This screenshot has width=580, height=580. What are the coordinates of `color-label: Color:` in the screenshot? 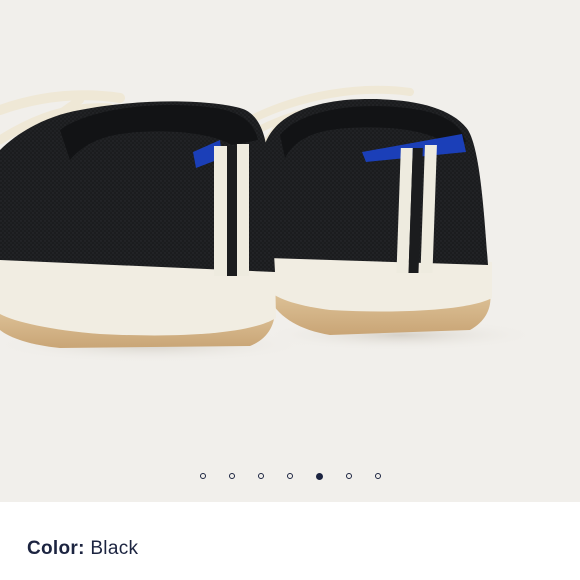 It's located at (56, 548).